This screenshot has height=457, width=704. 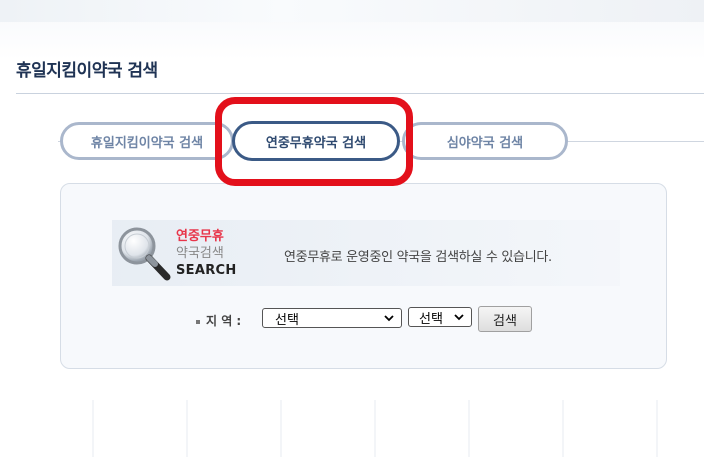 What do you see at coordinates (87, 71) in the screenshot?
I see `page-title: 휴일지킴이약국 검색` at bounding box center [87, 71].